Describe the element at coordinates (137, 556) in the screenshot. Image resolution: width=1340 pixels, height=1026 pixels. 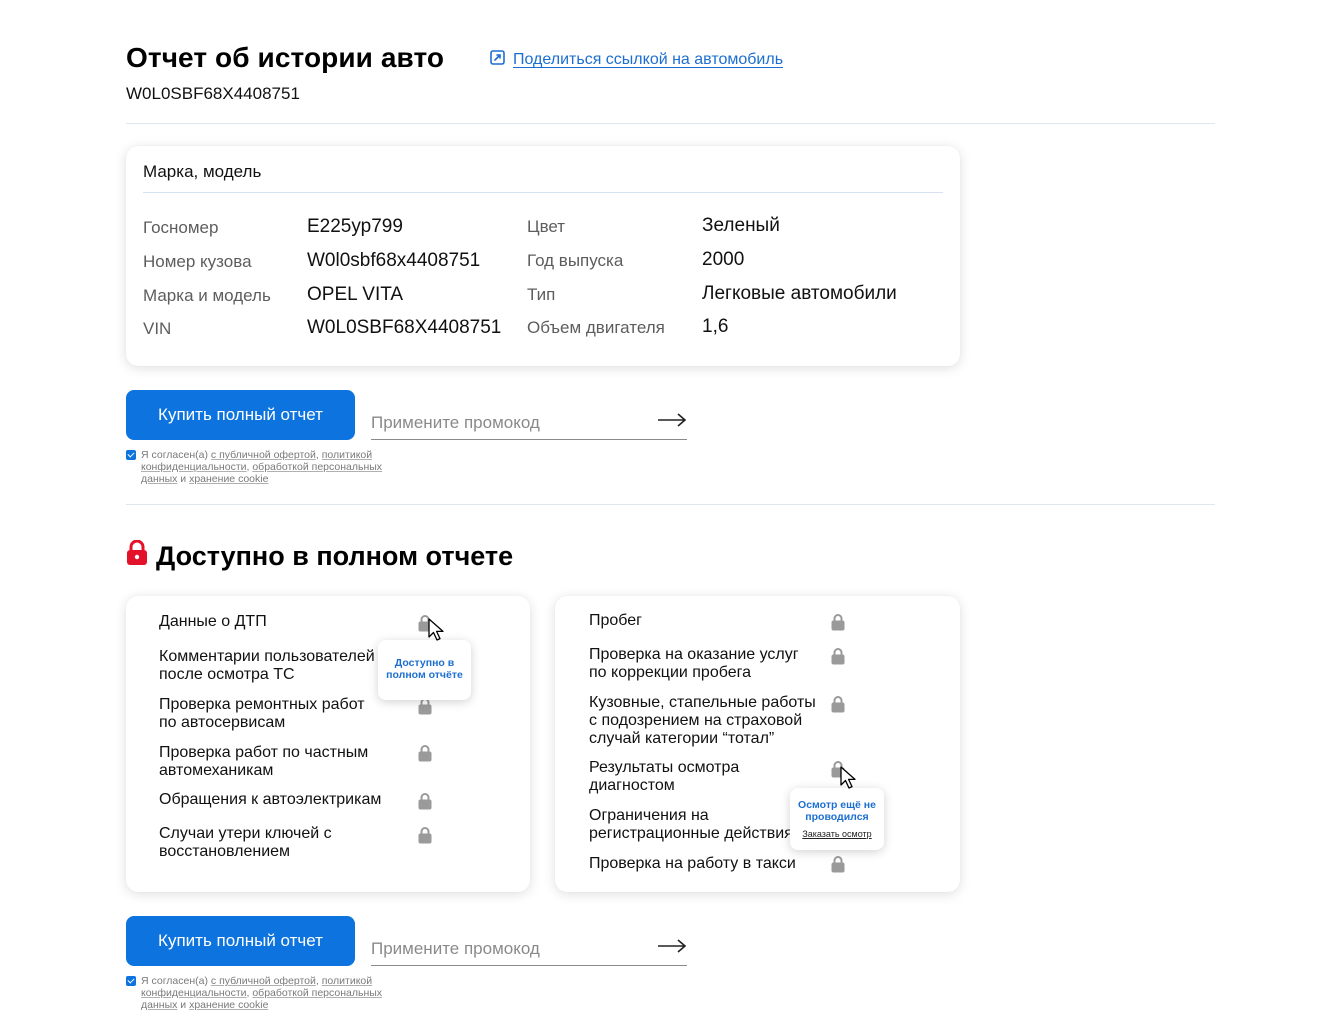
I see `lock-icon-red` at that location.